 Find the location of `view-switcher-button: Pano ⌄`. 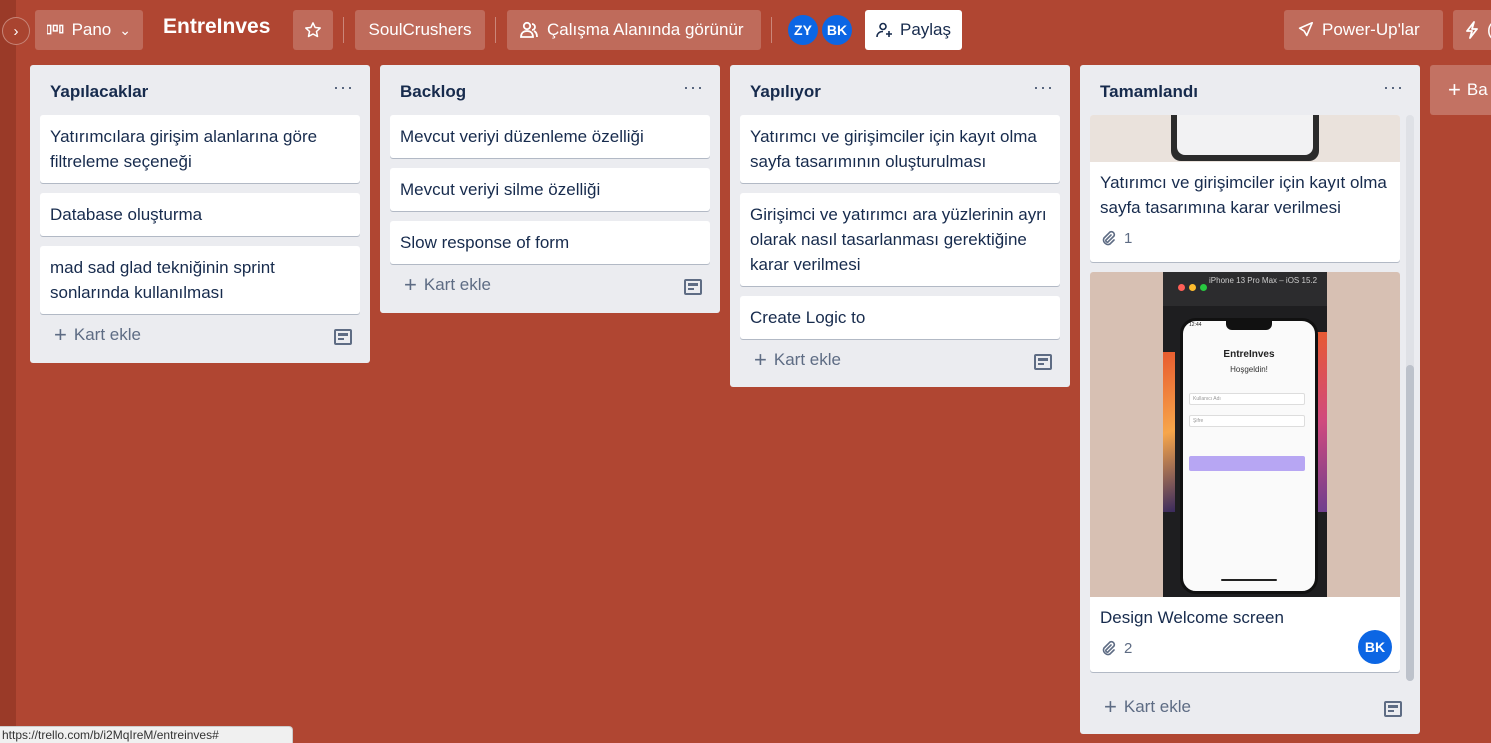

view-switcher-button: Pano ⌄ is located at coordinates (89, 30).